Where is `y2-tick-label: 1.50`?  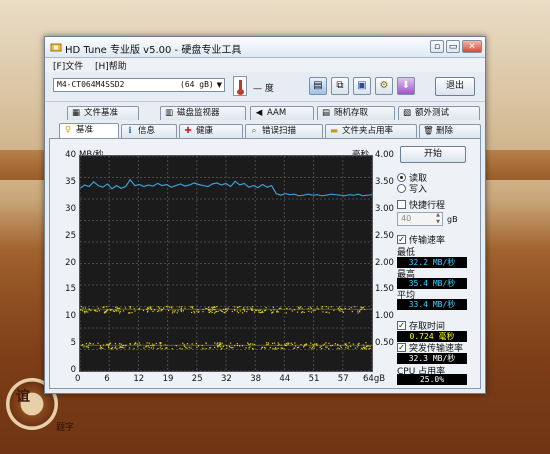
y2-tick-label: 1.50 is located at coordinates (384, 289).